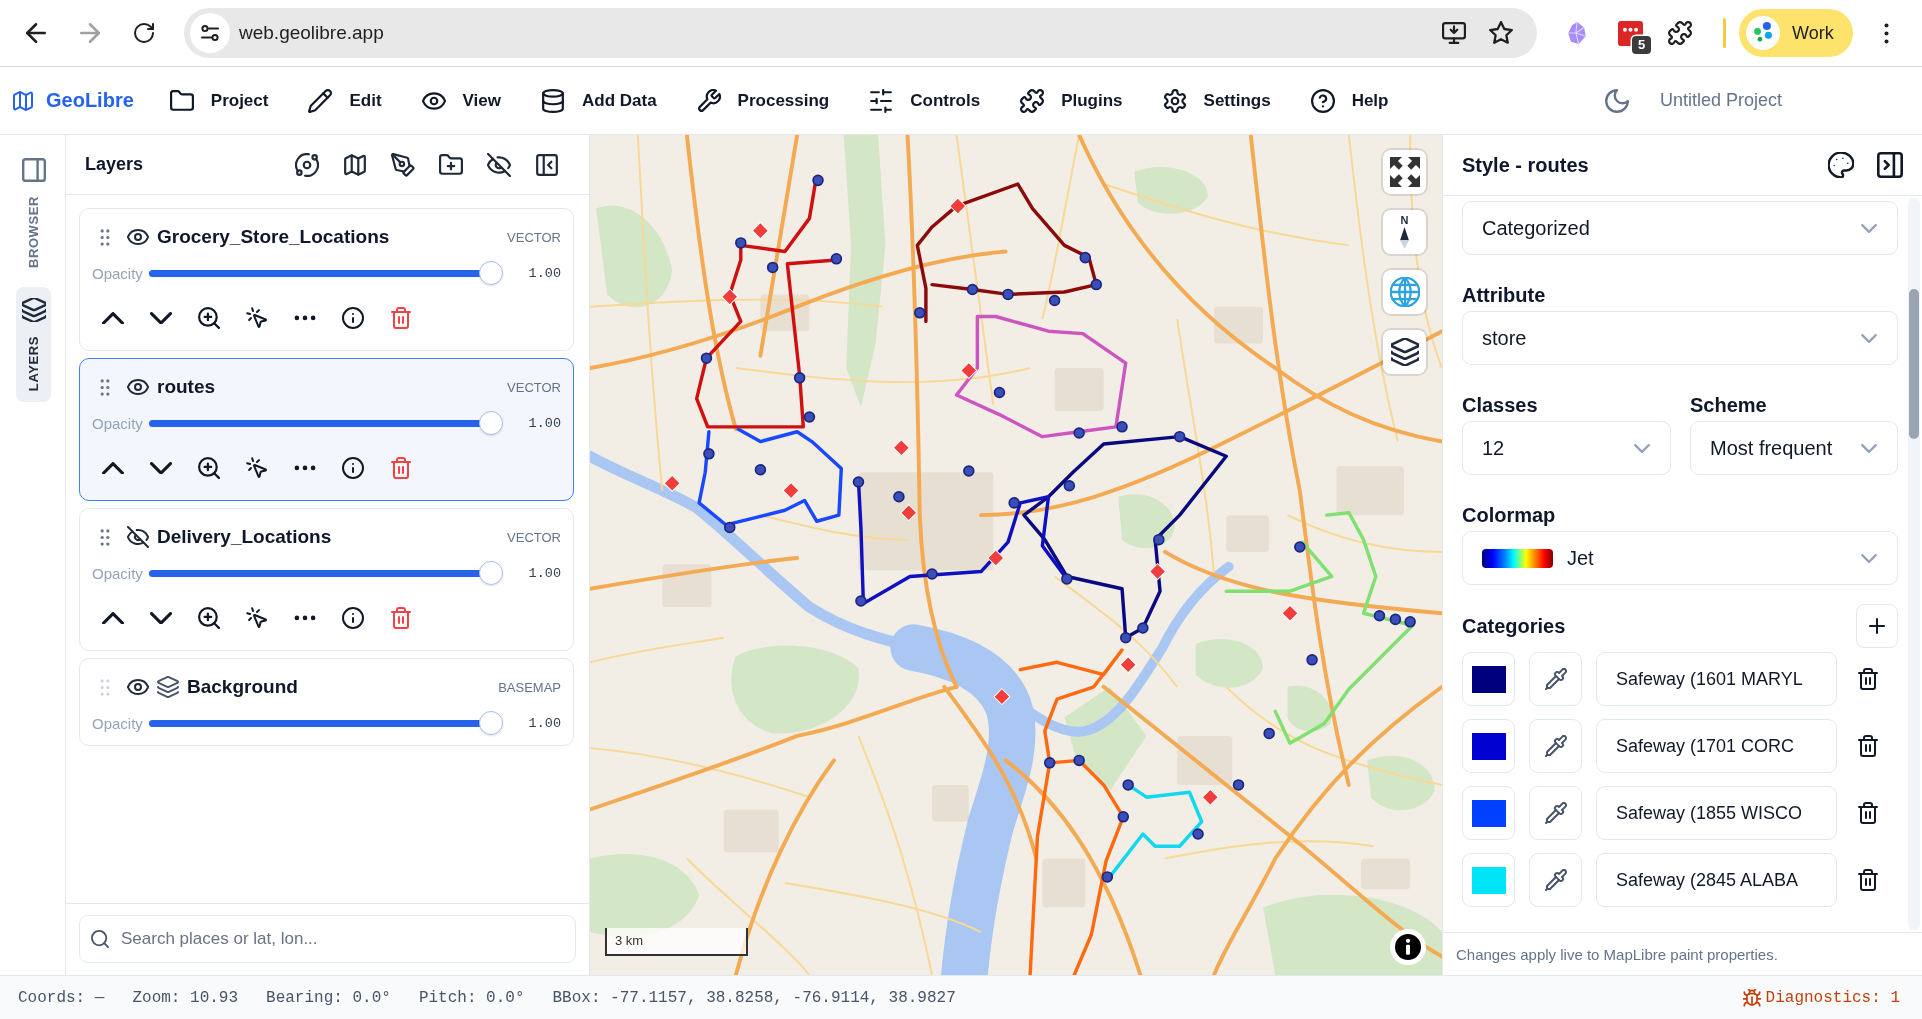 The height and width of the screenshot is (1019, 1922). Describe the element at coordinates (1404, 292) in the screenshot. I see `globe-button` at that location.